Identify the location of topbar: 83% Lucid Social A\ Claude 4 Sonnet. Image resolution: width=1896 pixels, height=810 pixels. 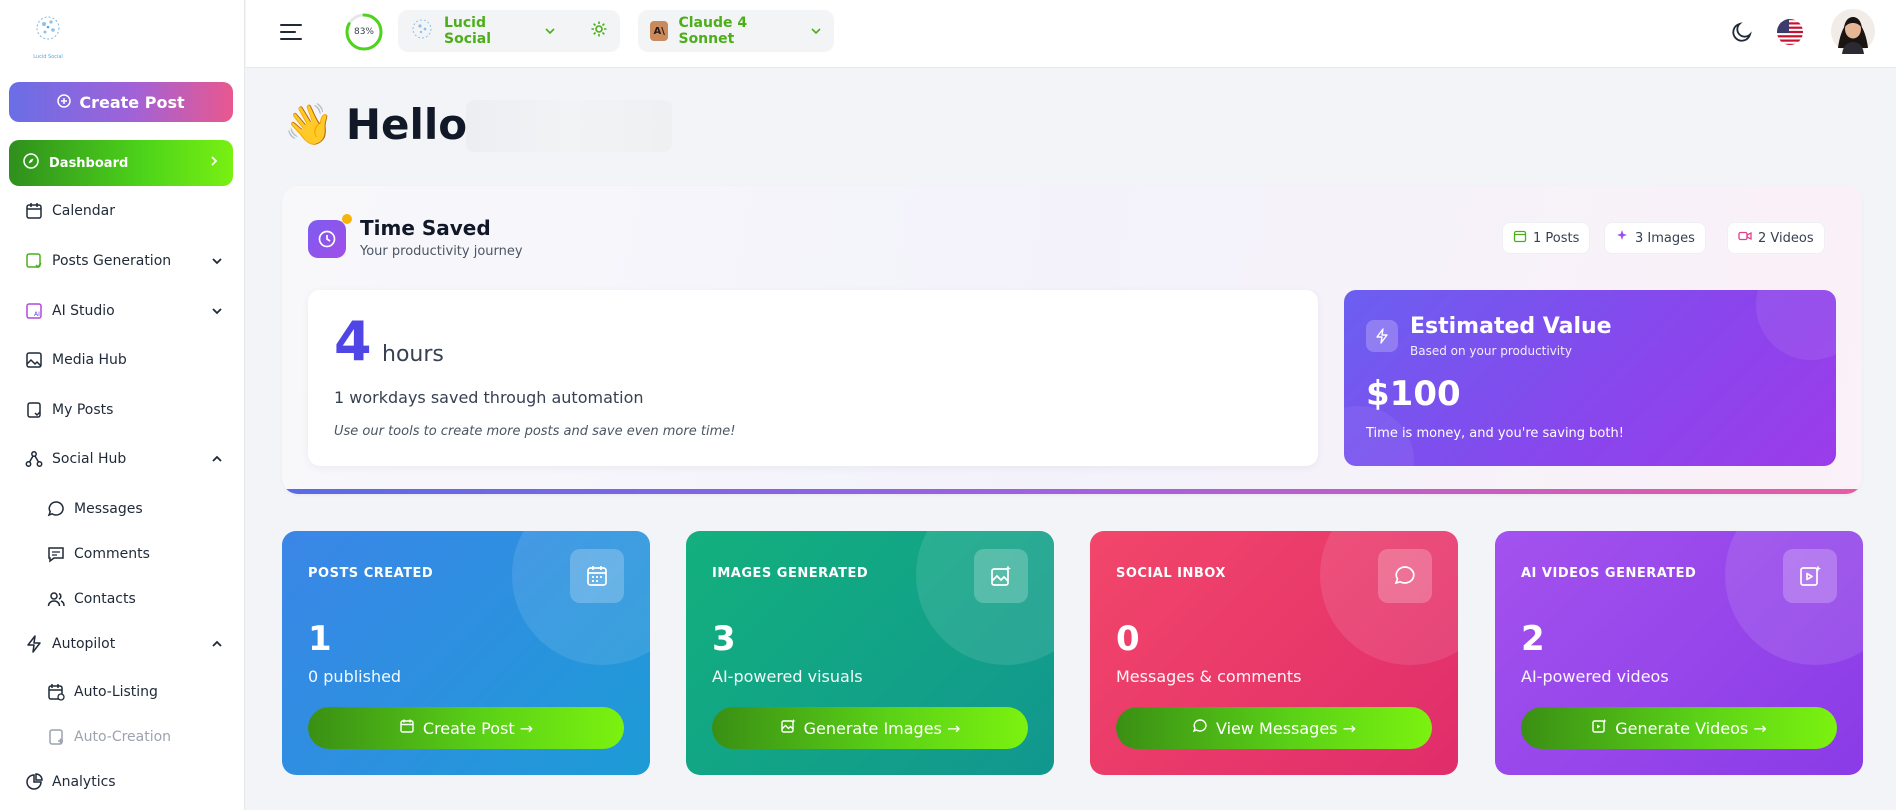
(1071, 34).